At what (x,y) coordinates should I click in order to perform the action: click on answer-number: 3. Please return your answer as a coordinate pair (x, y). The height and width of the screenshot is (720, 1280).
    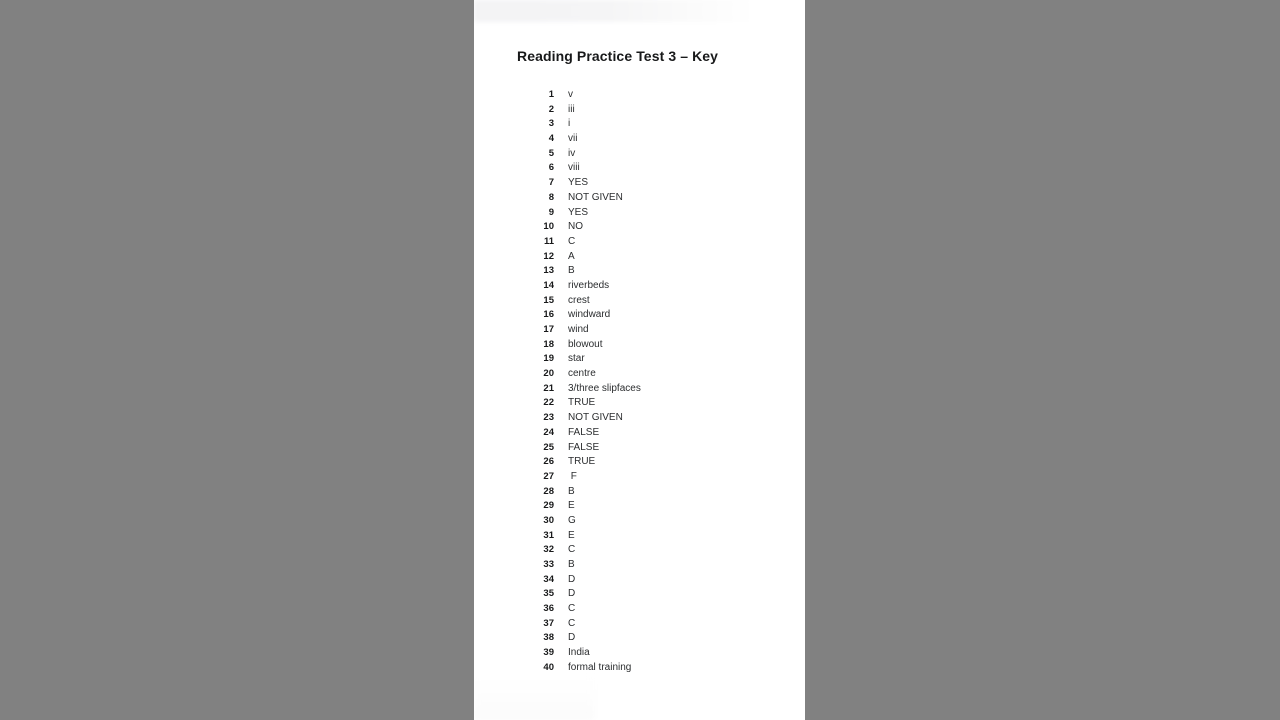
    Looking at the image, I should click on (551, 124).